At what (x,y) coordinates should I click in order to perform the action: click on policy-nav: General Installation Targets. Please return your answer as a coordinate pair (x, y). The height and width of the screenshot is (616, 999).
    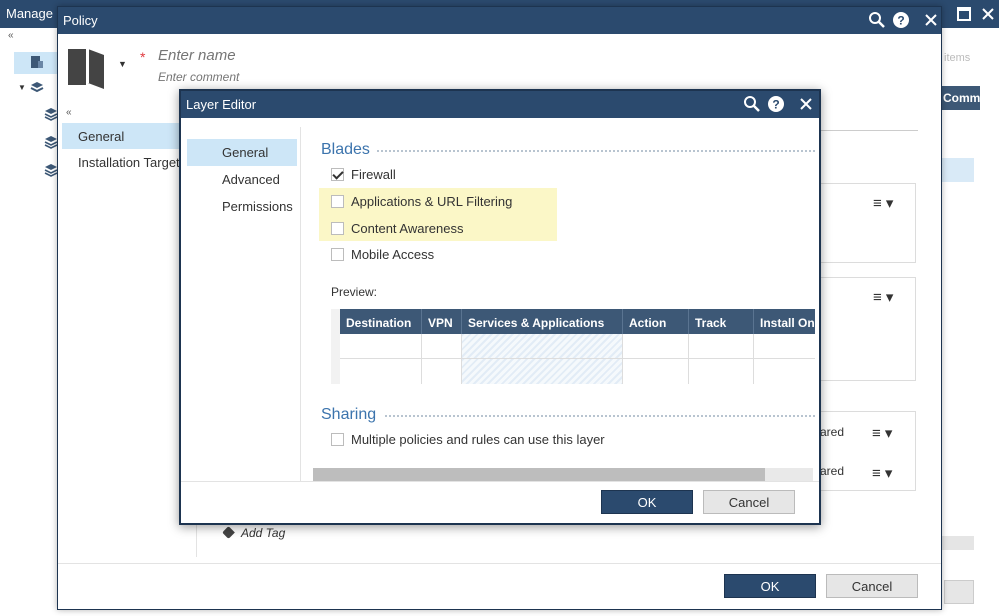
    Looking at the image, I should click on (127, 149).